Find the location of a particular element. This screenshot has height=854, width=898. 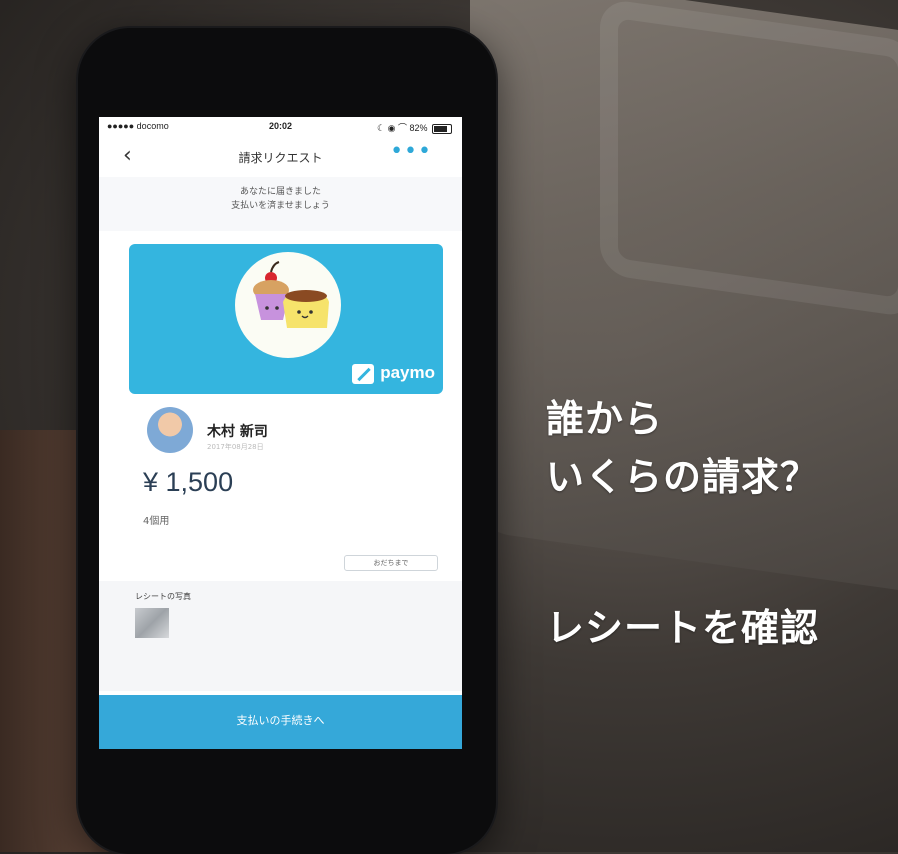

receipt-thumbnail is located at coordinates (152, 623).